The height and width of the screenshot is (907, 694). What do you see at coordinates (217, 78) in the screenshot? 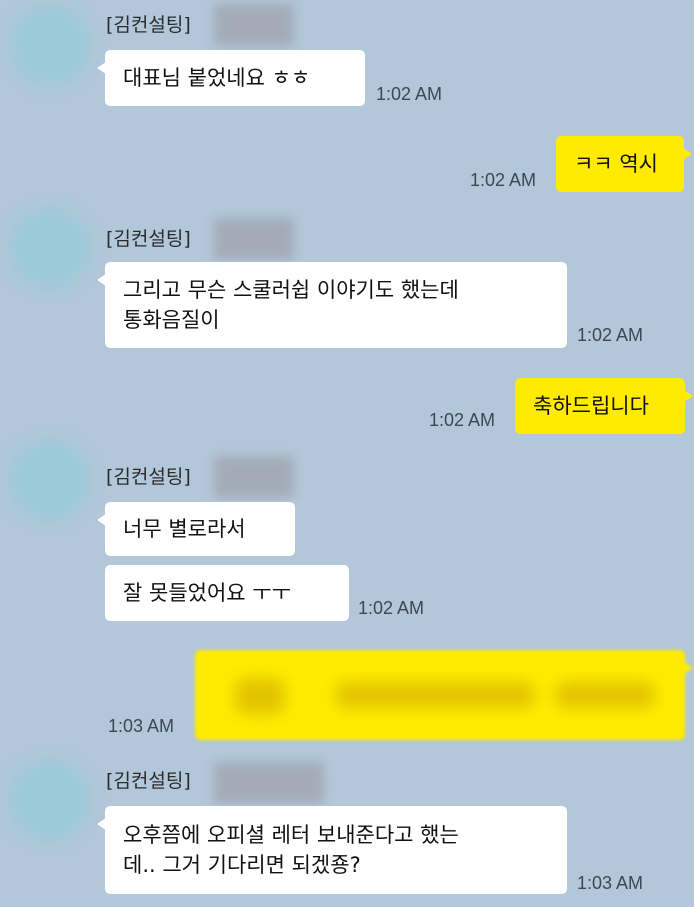
I see `message-text: 대표님 붙었네요 ㅎㅎ` at bounding box center [217, 78].